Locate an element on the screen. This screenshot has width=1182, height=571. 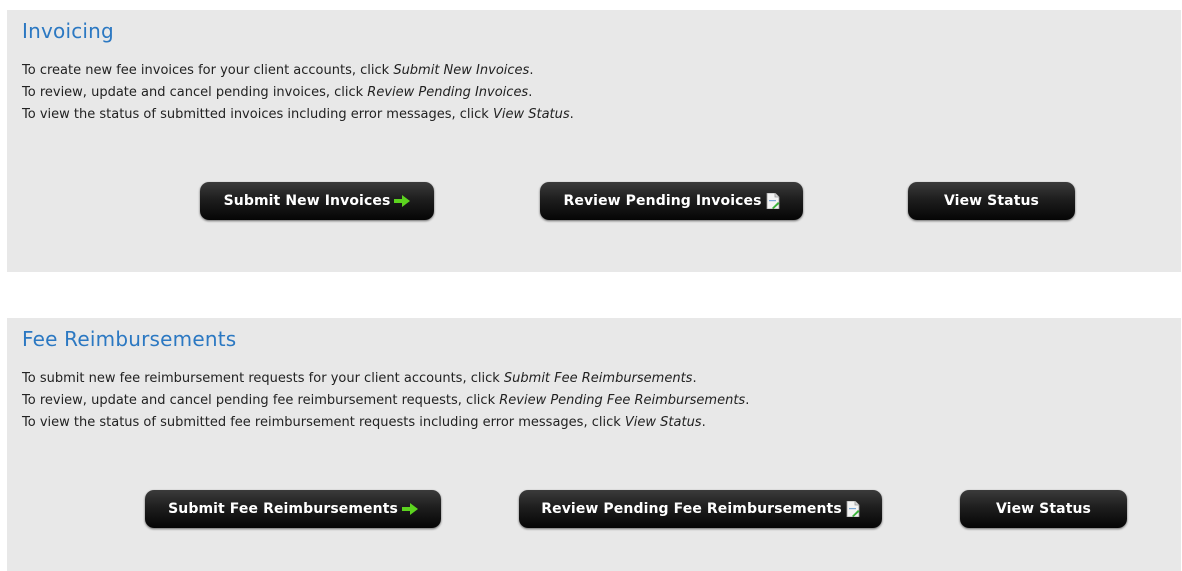
instruction-emphasis: Submit New Invoices is located at coordinates (461, 70).